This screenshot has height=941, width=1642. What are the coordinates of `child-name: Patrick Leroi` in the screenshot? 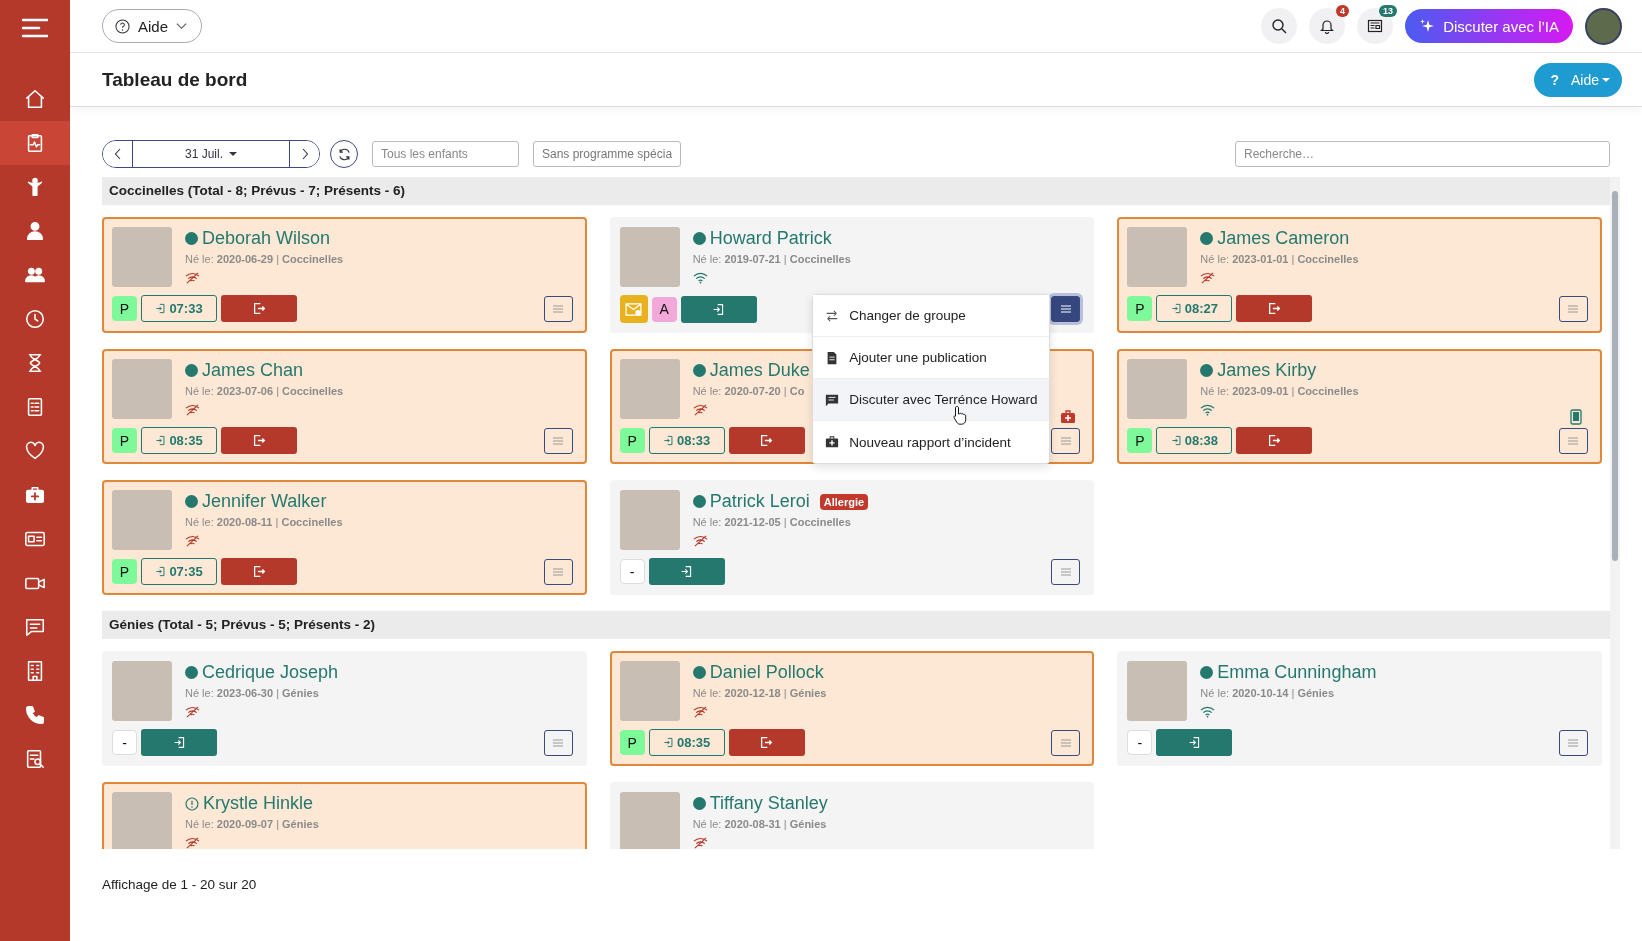 It's located at (759, 501).